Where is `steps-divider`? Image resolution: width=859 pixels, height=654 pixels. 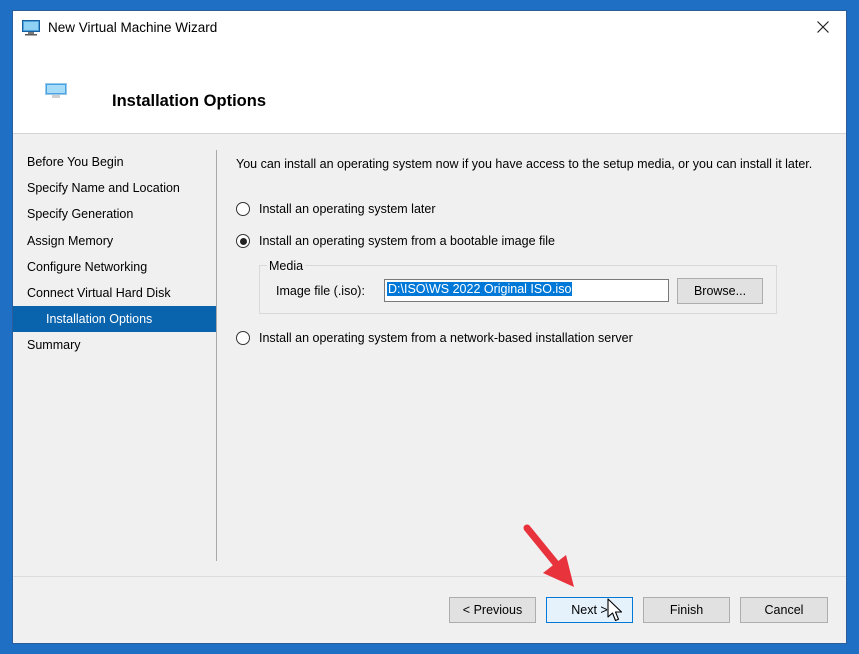 steps-divider is located at coordinates (216, 355).